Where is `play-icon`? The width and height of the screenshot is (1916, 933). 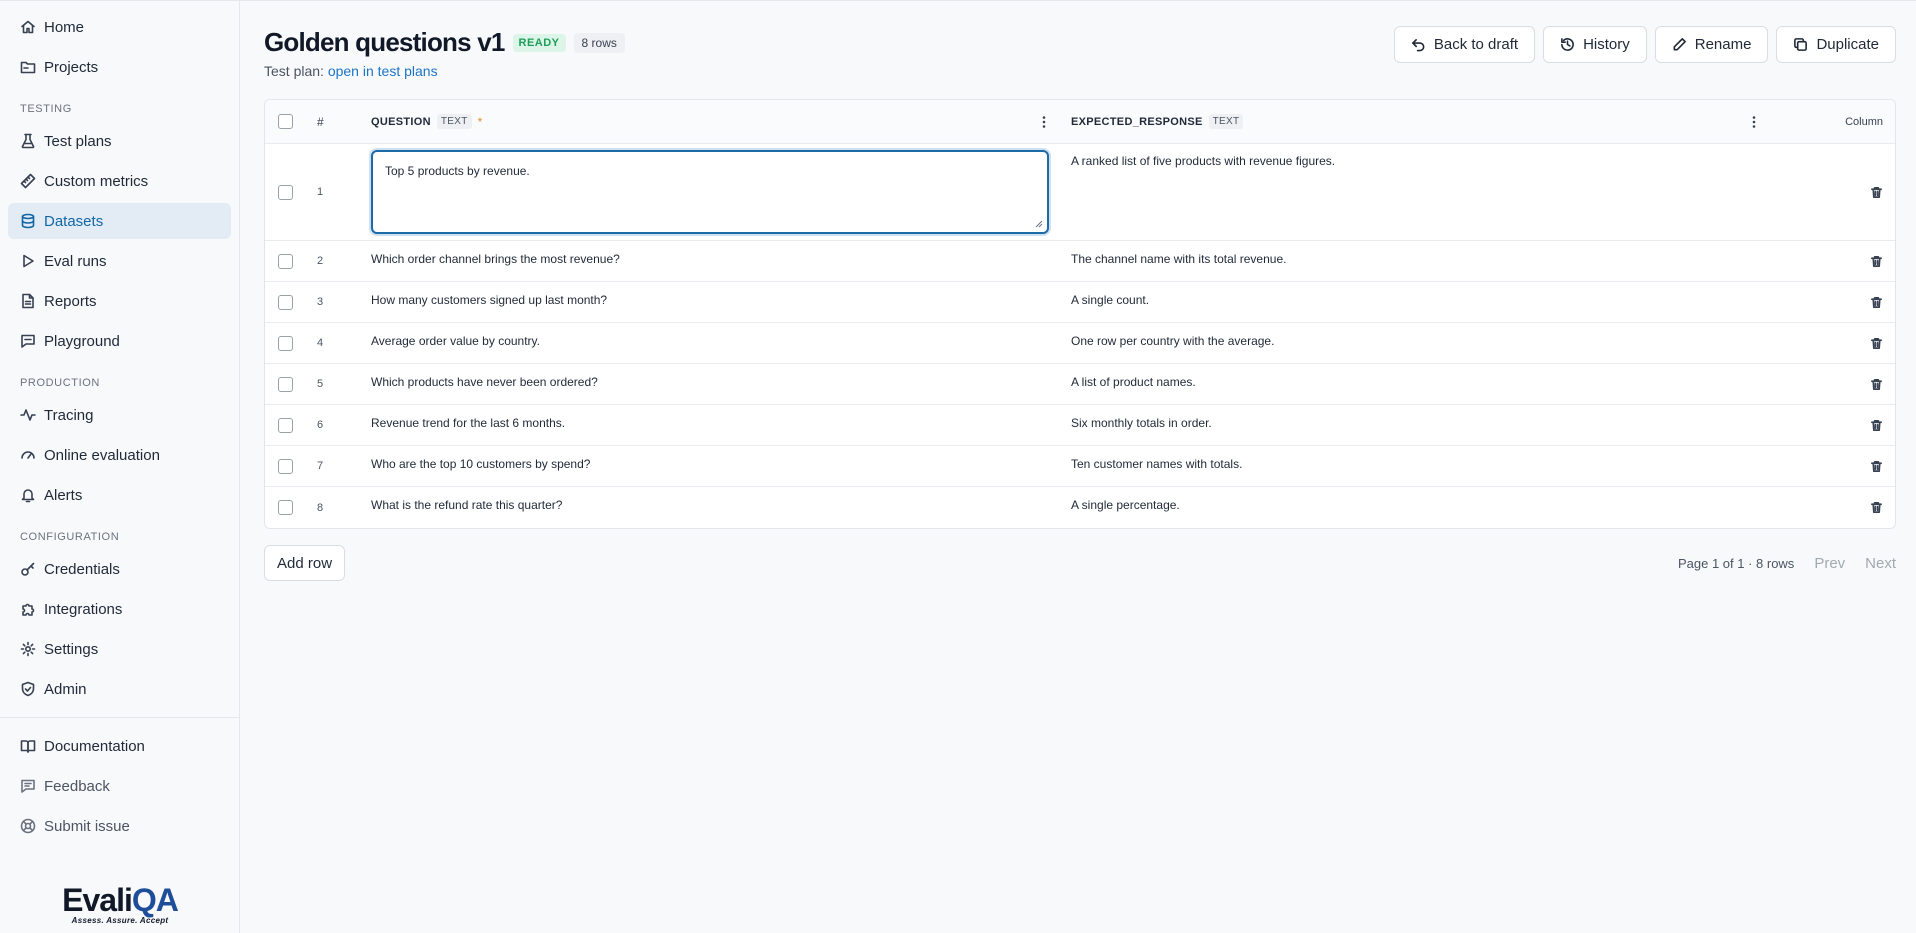 play-icon is located at coordinates (28, 261).